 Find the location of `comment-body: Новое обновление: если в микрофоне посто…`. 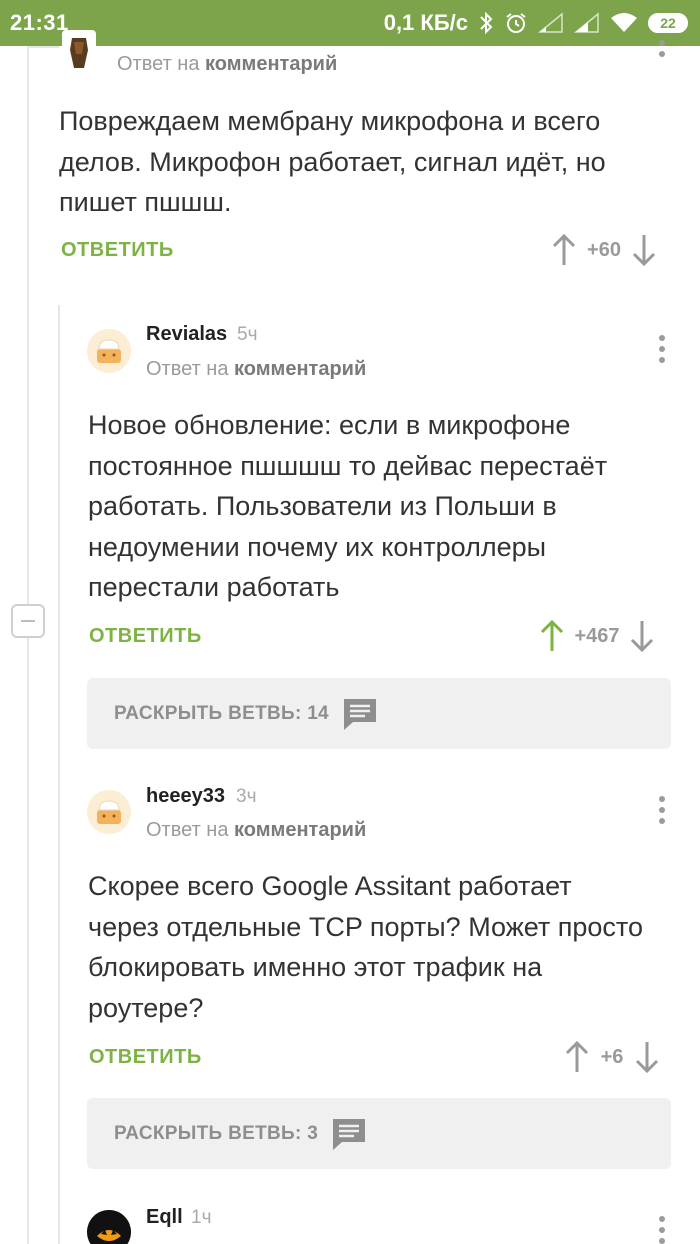

comment-body: Новое обновление: если в микрофоне посто… is located at coordinates (348, 506).